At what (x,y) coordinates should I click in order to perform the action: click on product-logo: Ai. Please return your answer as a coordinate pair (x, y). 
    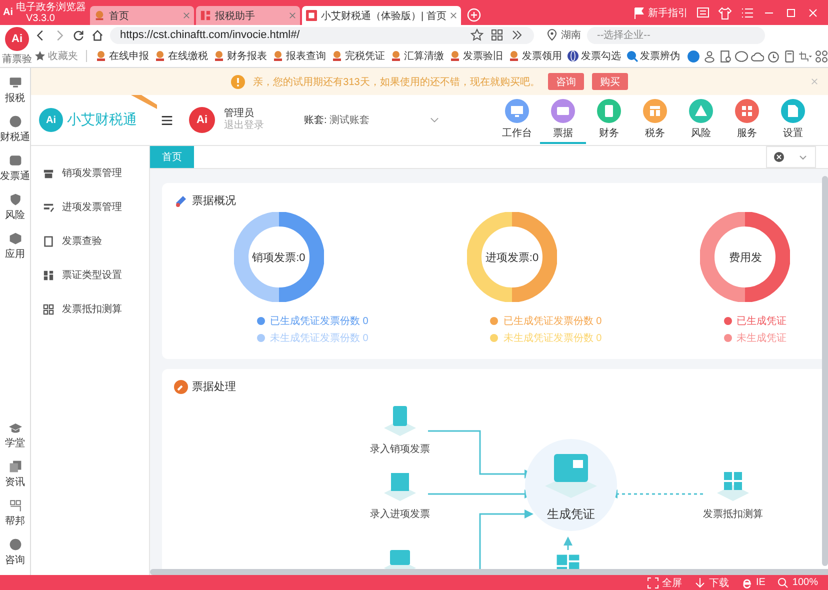
    Looking at the image, I should click on (51, 120).